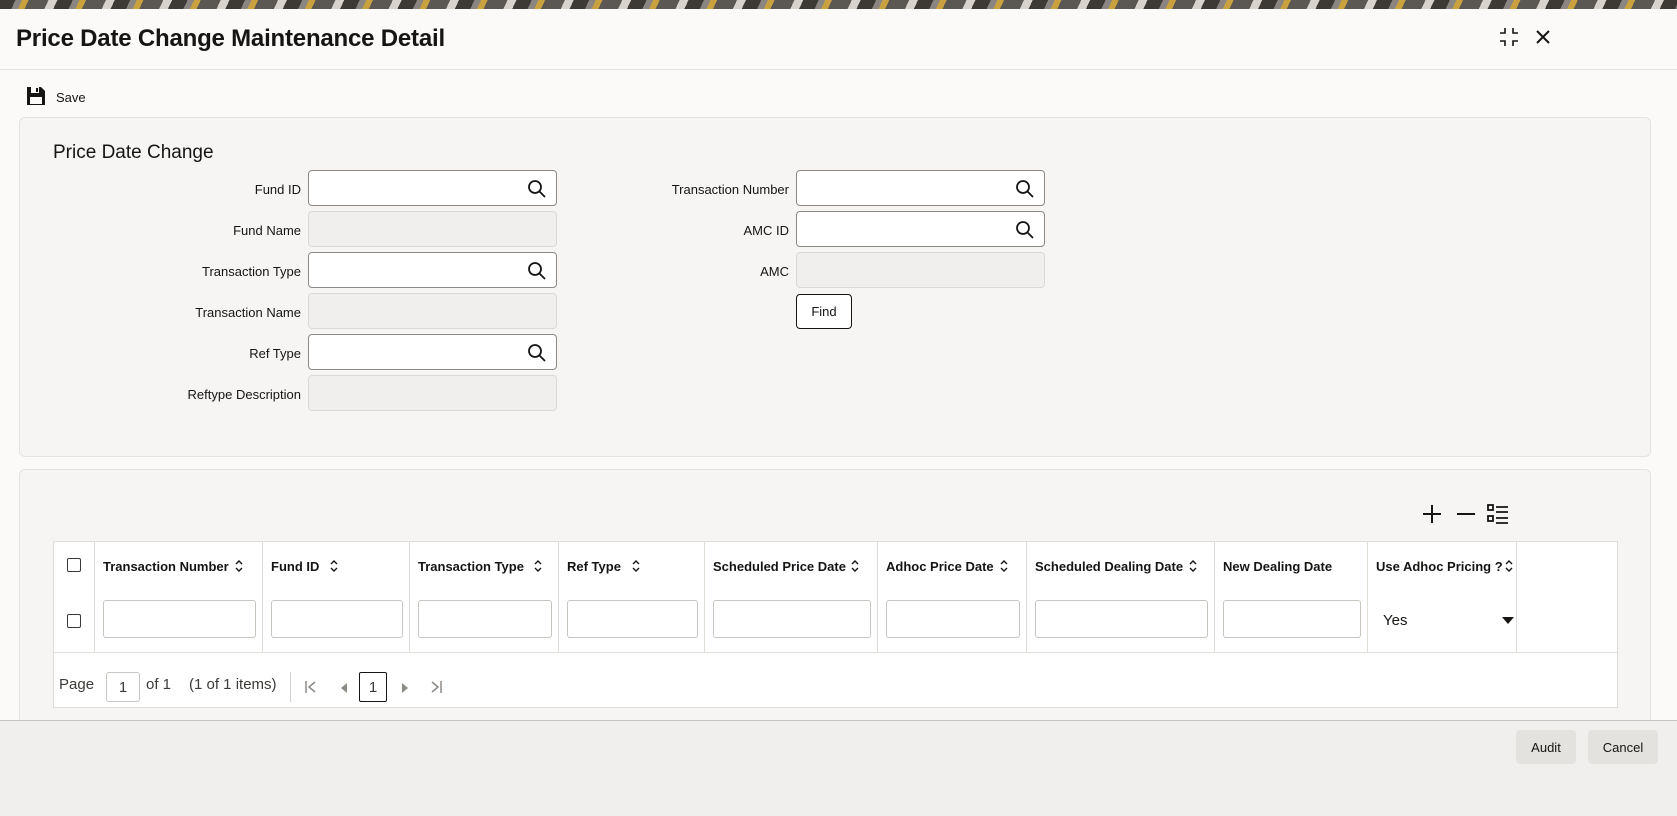 This screenshot has height=816, width=1677. What do you see at coordinates (953, 619) in the screenshot?
I see `adhoc-price-date-input` at bounding box center [953, 619].